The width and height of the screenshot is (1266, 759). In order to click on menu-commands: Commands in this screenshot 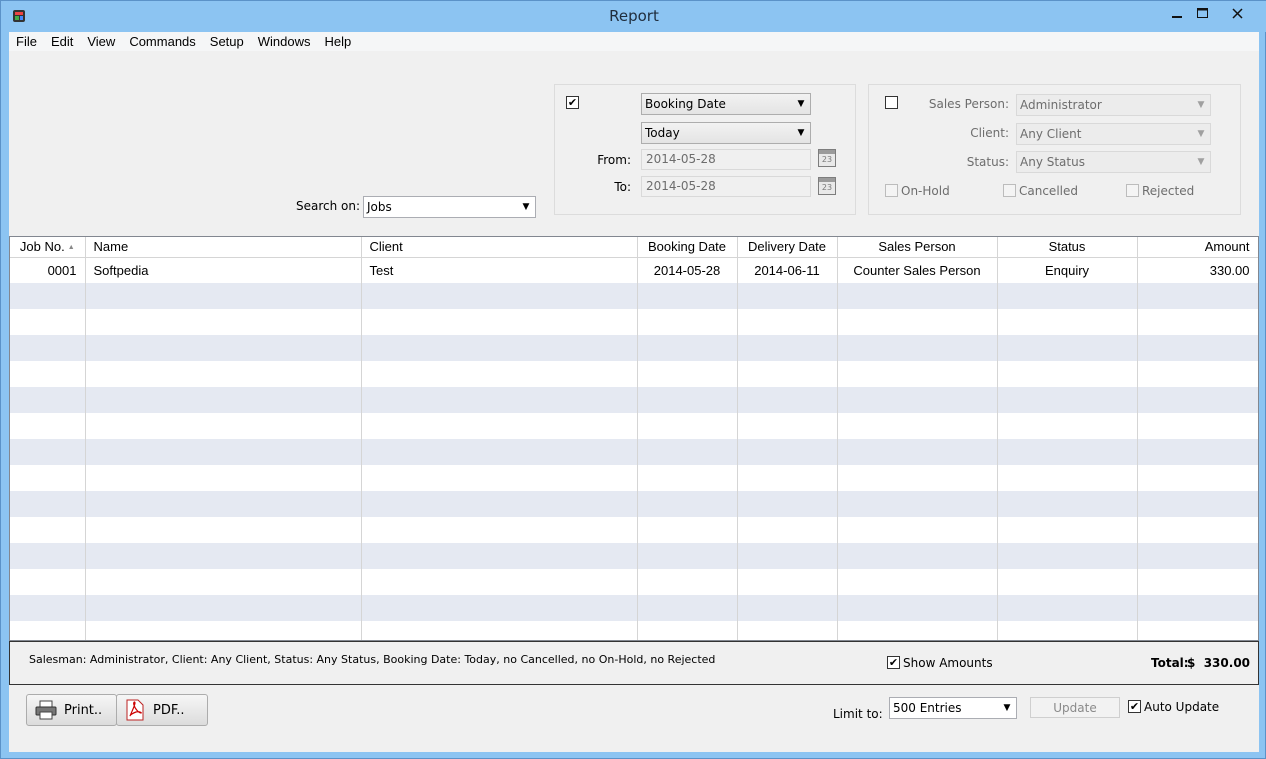, I will do `click(162, 41)`.